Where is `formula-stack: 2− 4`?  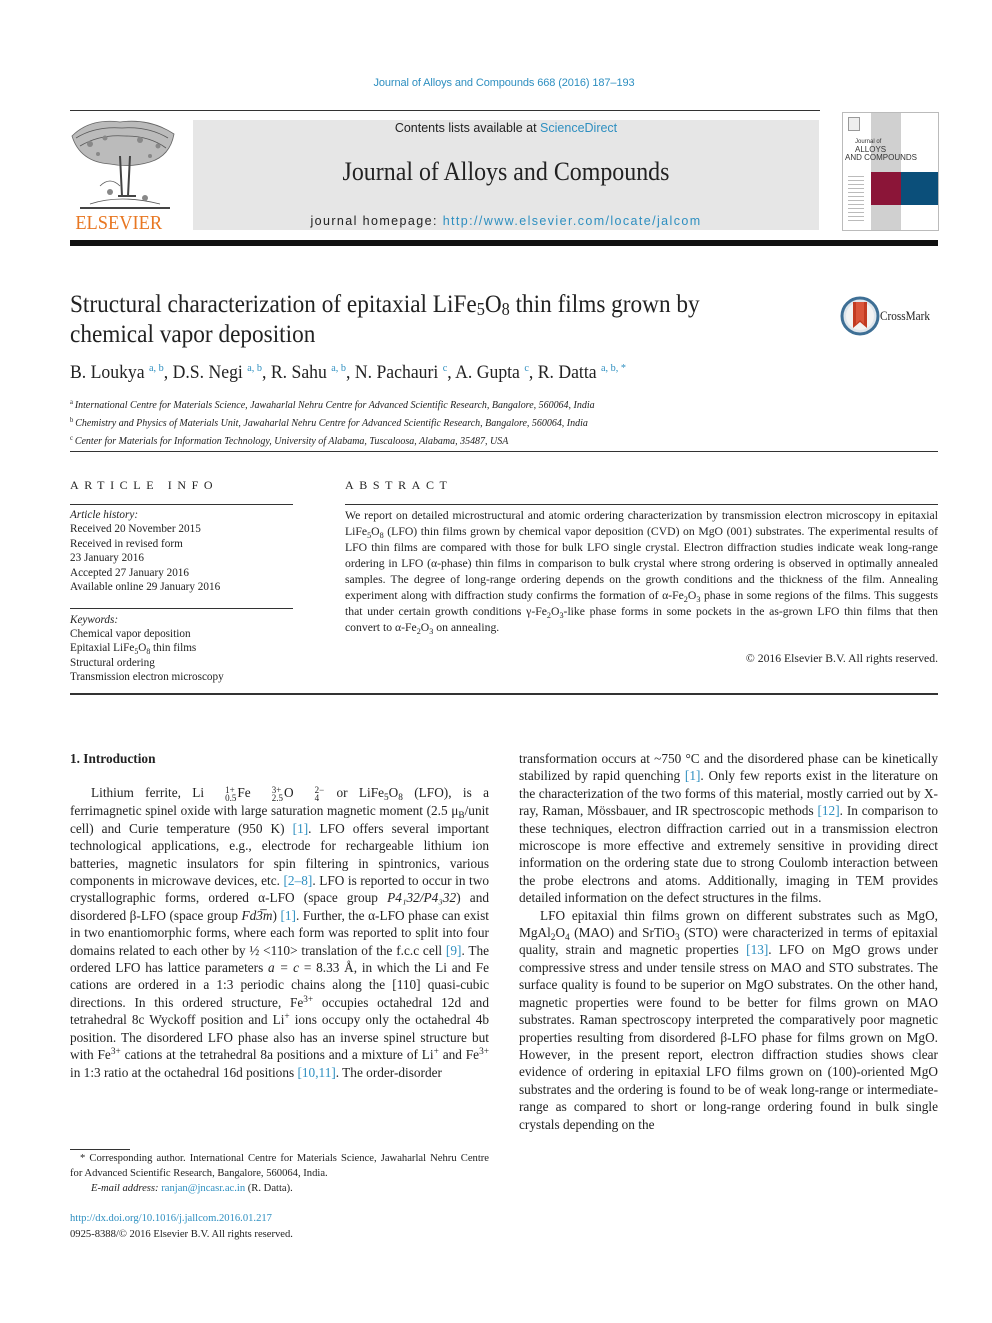
formula-stack: 2− 4 is located at coordinates (319, 794).